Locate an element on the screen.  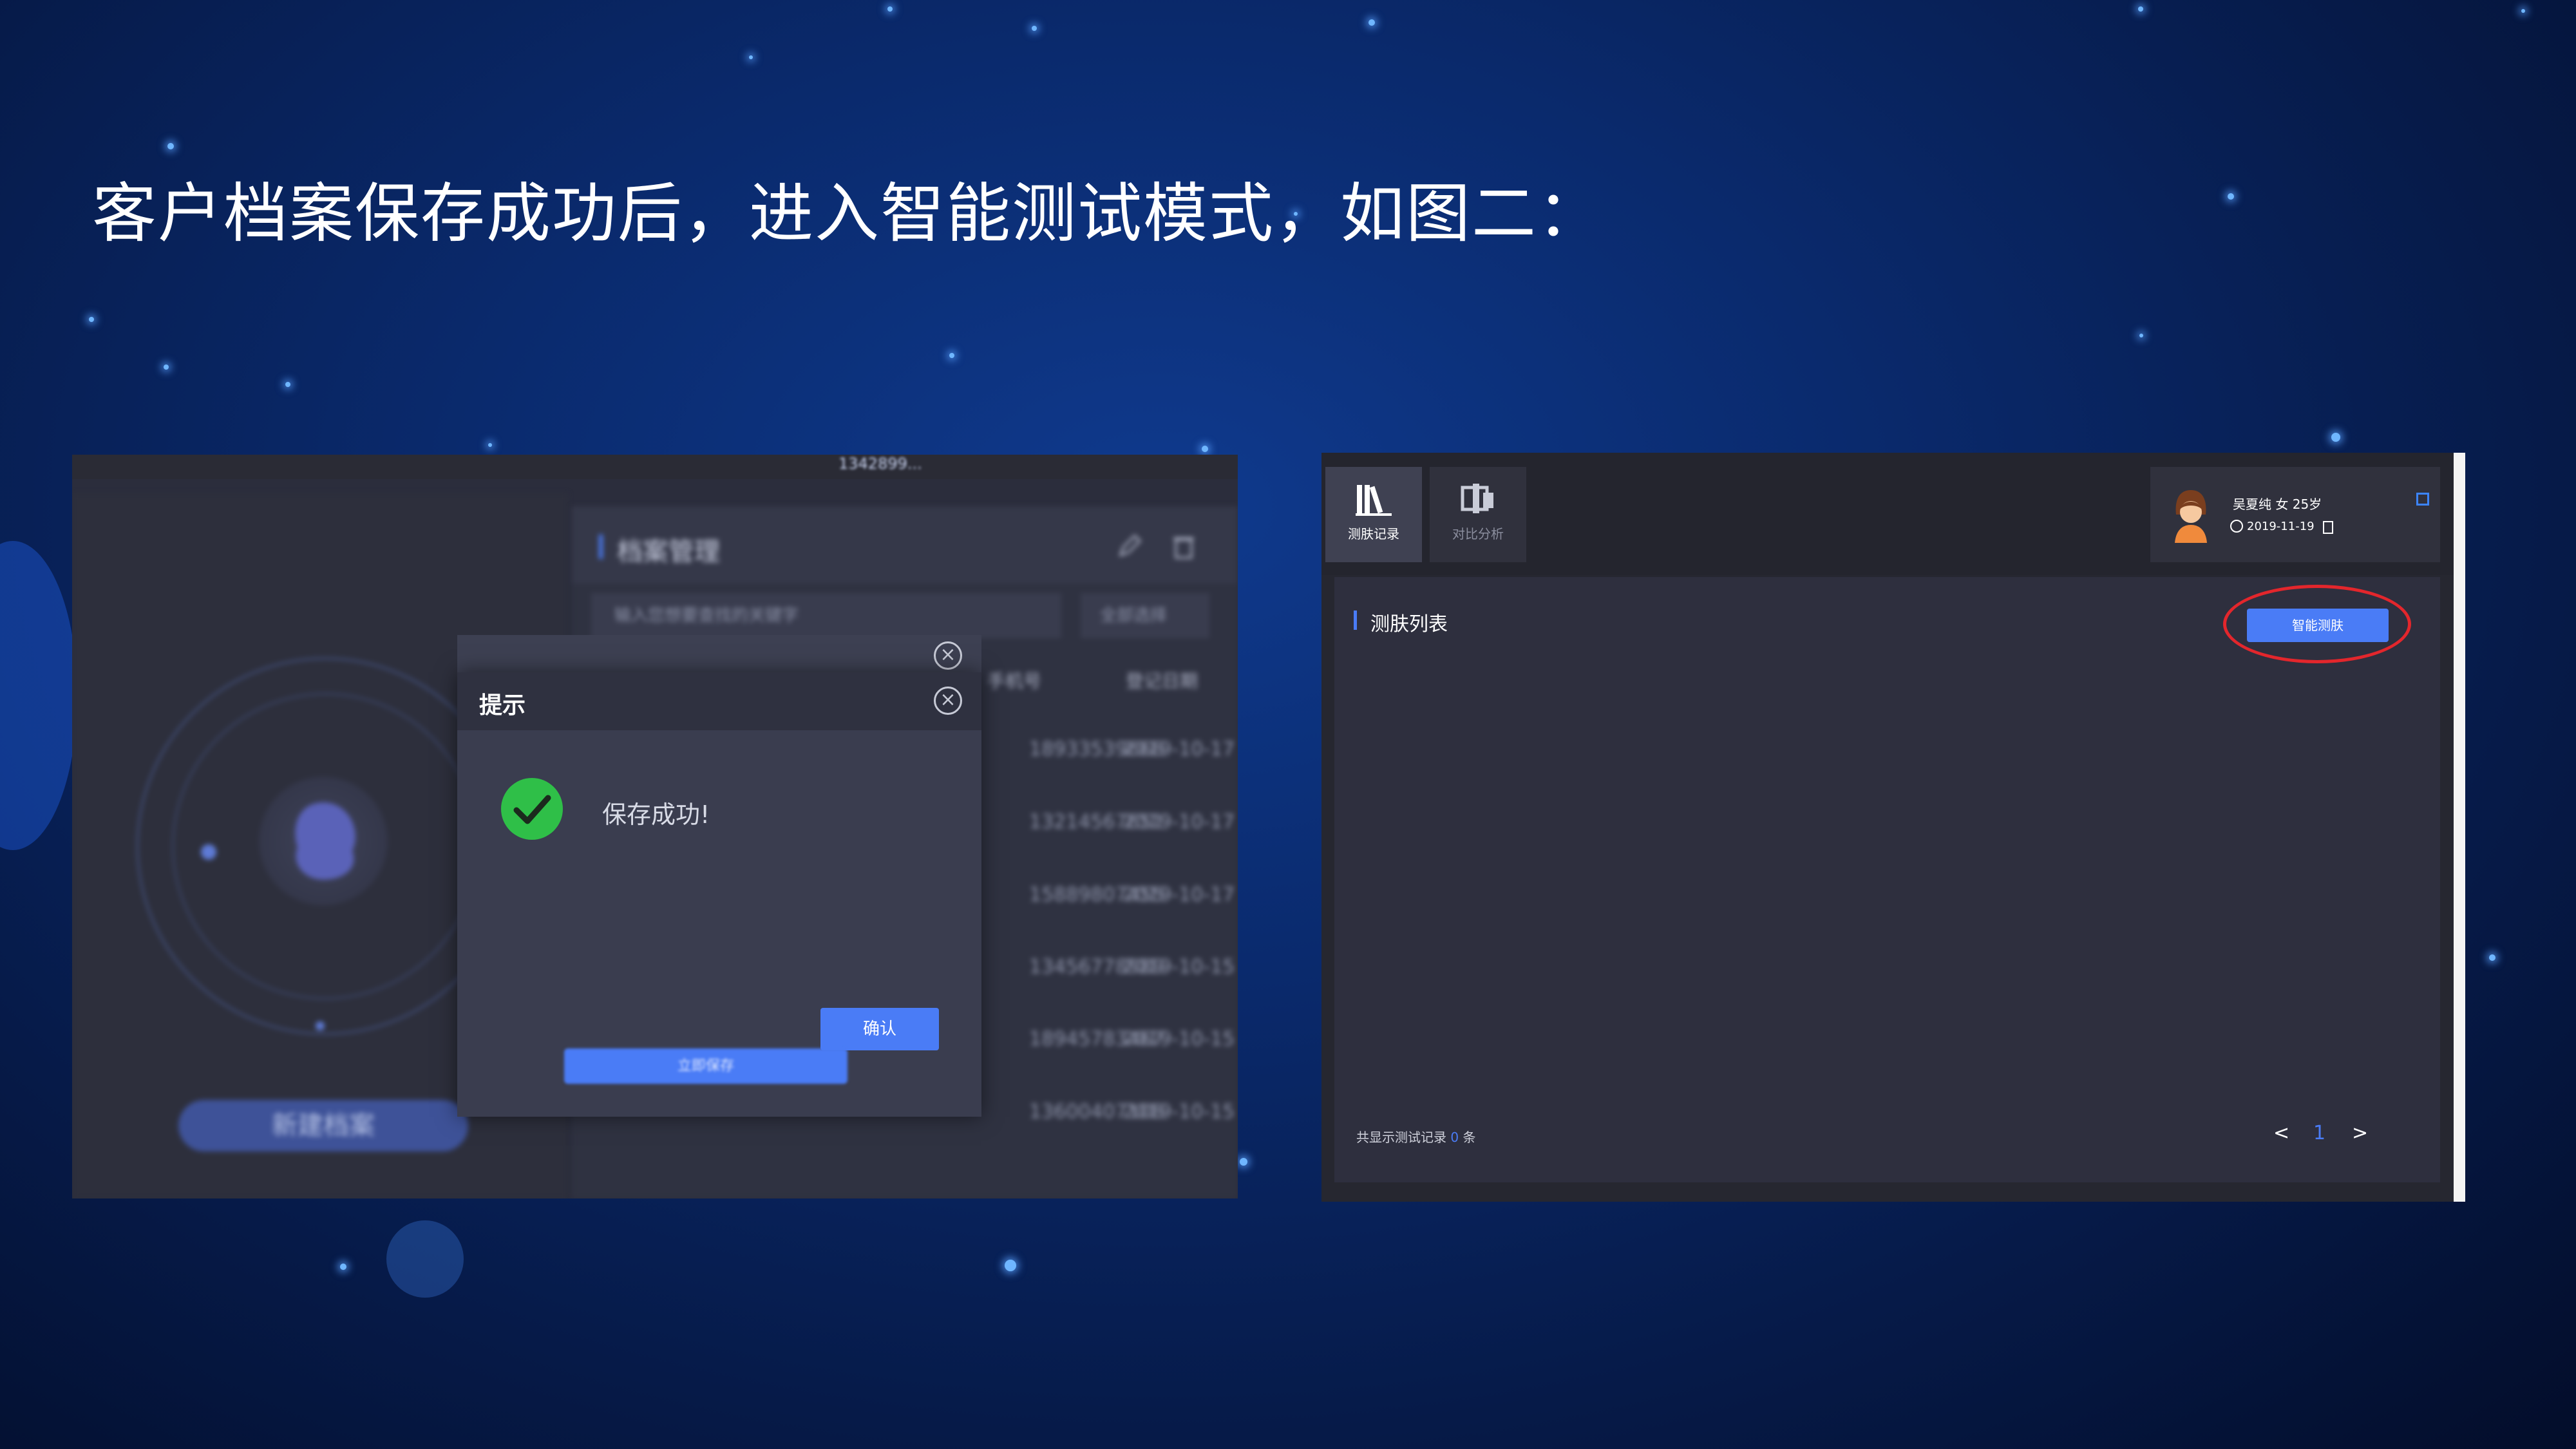
highlight-annotation is located at coordinates (2317, 624).